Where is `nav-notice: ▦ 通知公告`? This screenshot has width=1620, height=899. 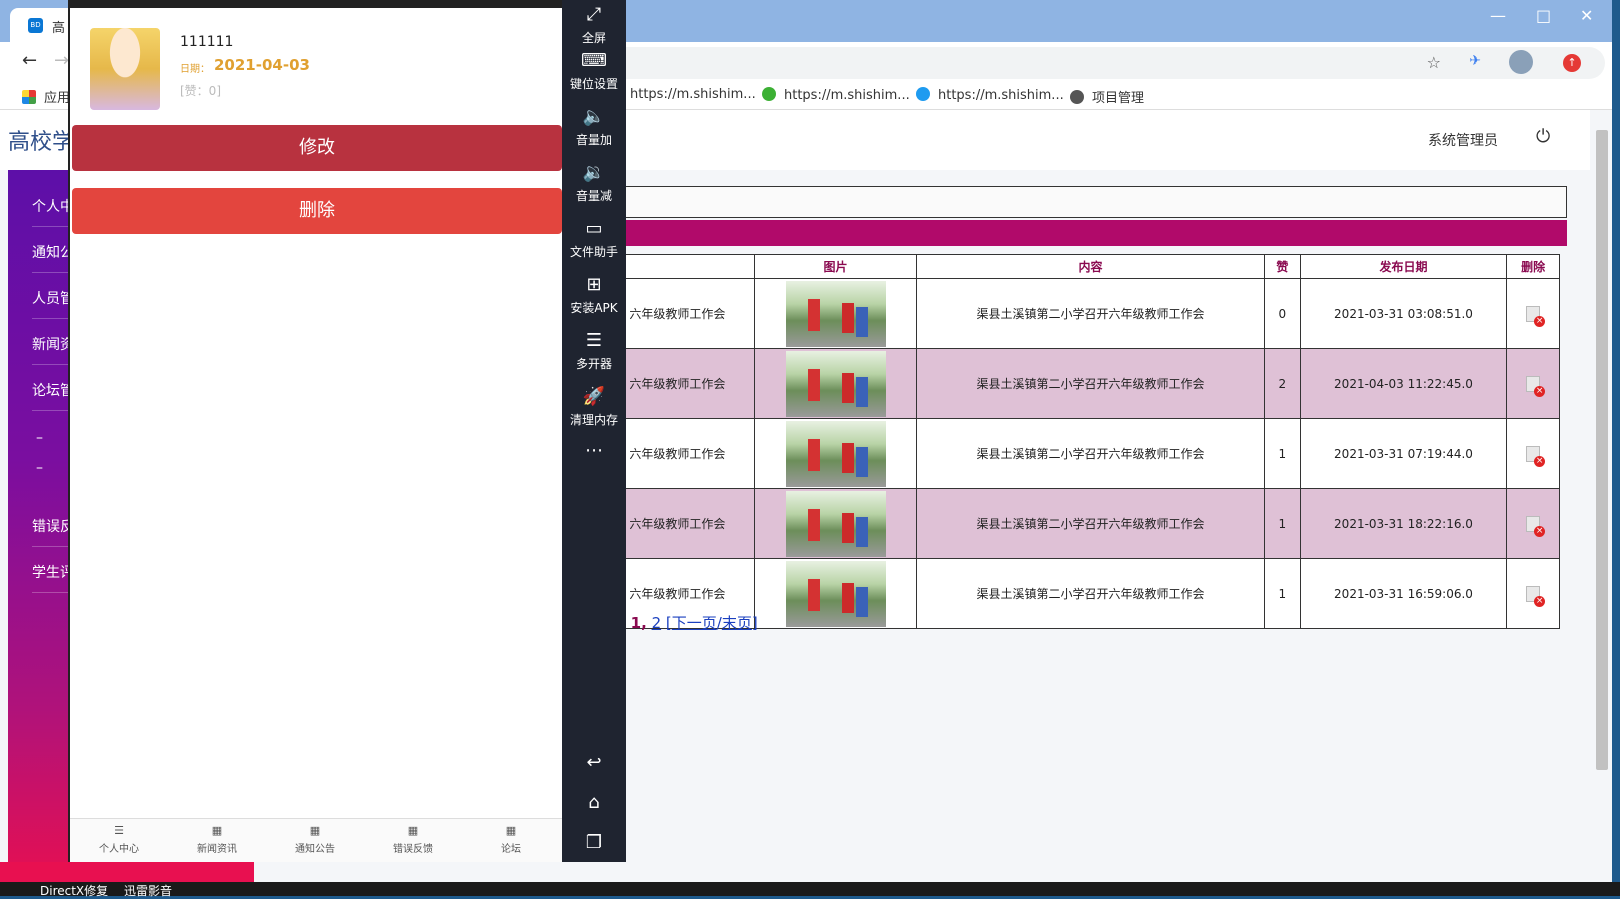 nav-notice: ▦ 通知公告 is located at coordinates (315, 840).